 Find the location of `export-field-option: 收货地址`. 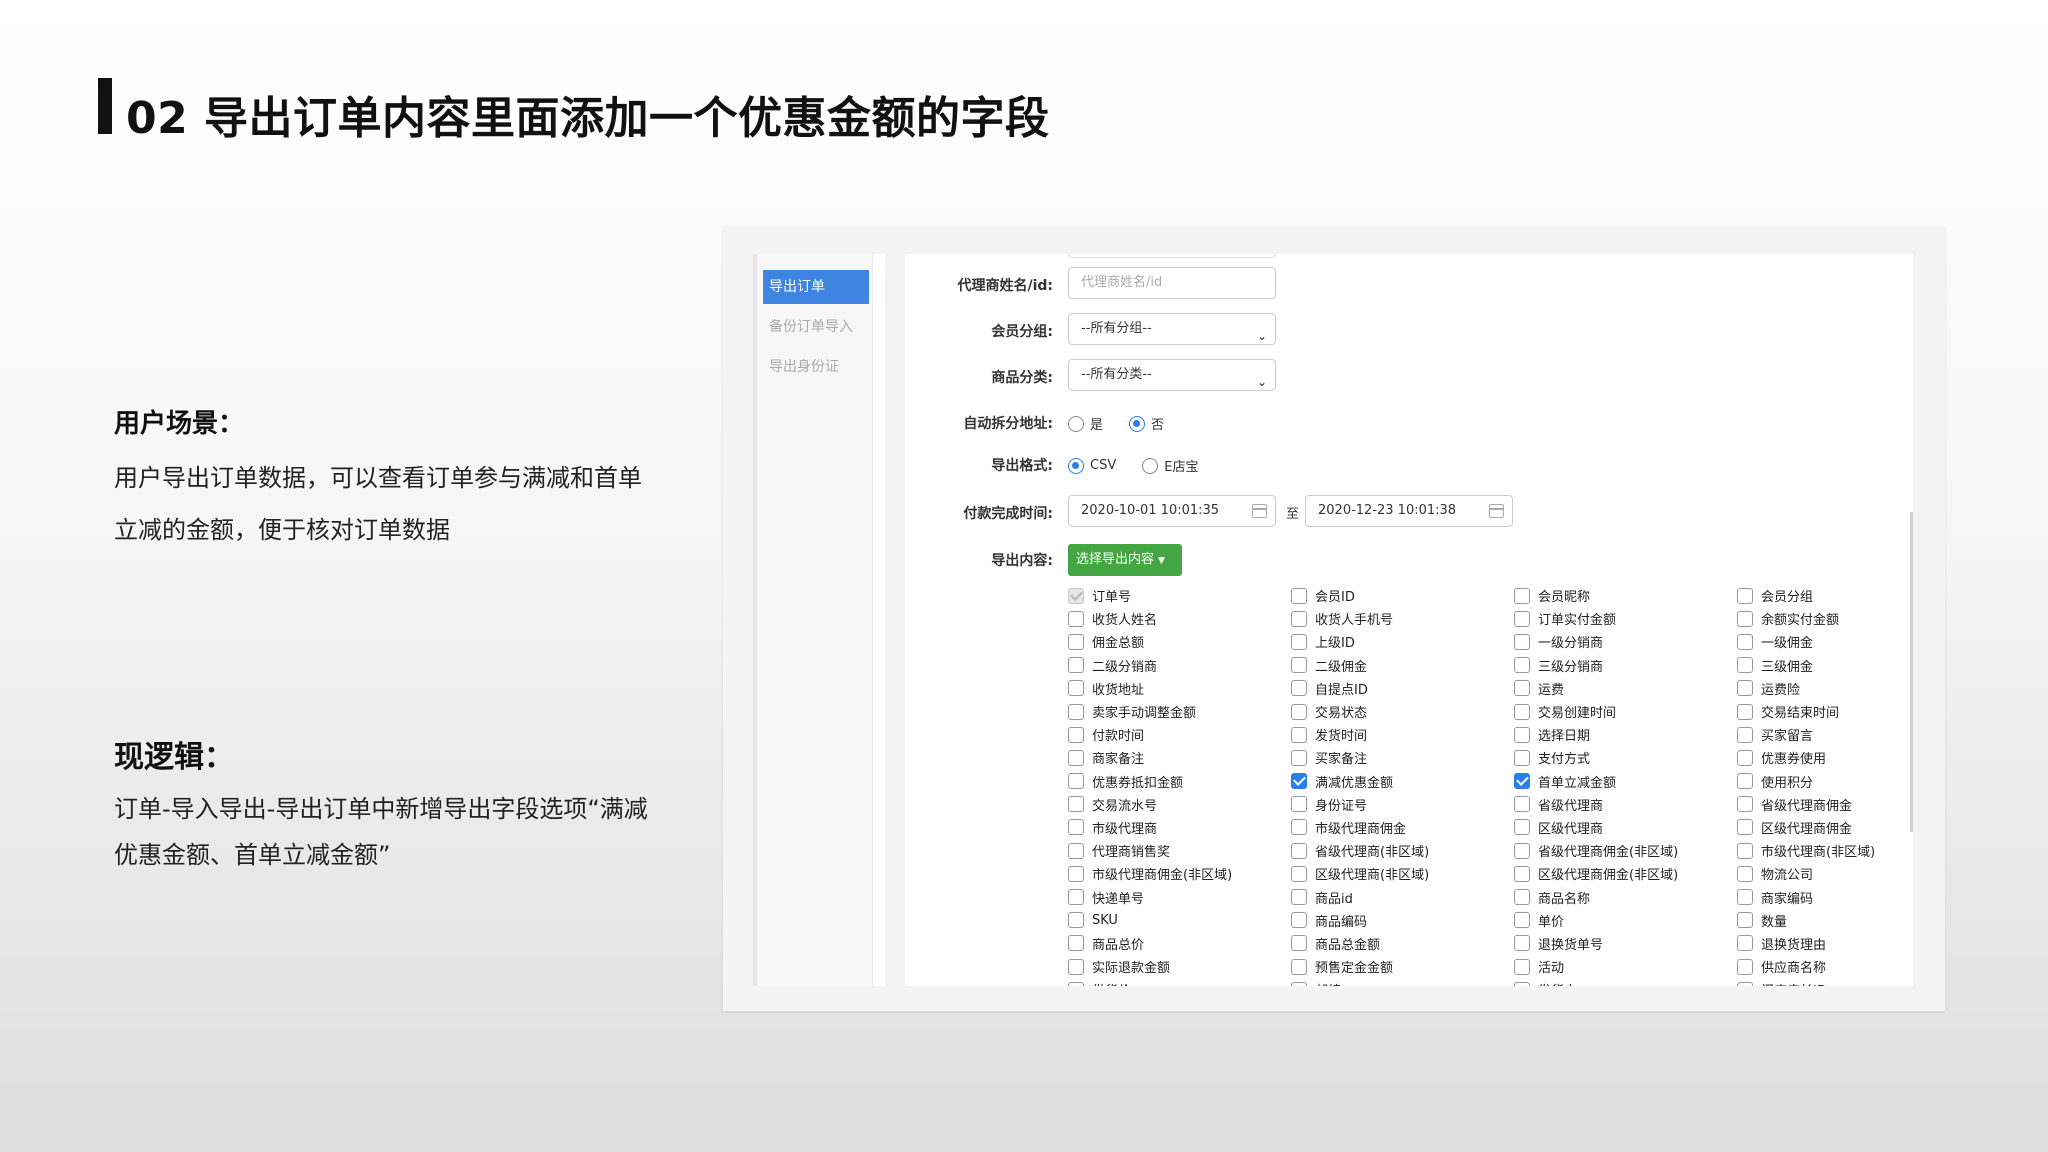

export-field-option: 收货地址 is located at coordinates (1179, 688).